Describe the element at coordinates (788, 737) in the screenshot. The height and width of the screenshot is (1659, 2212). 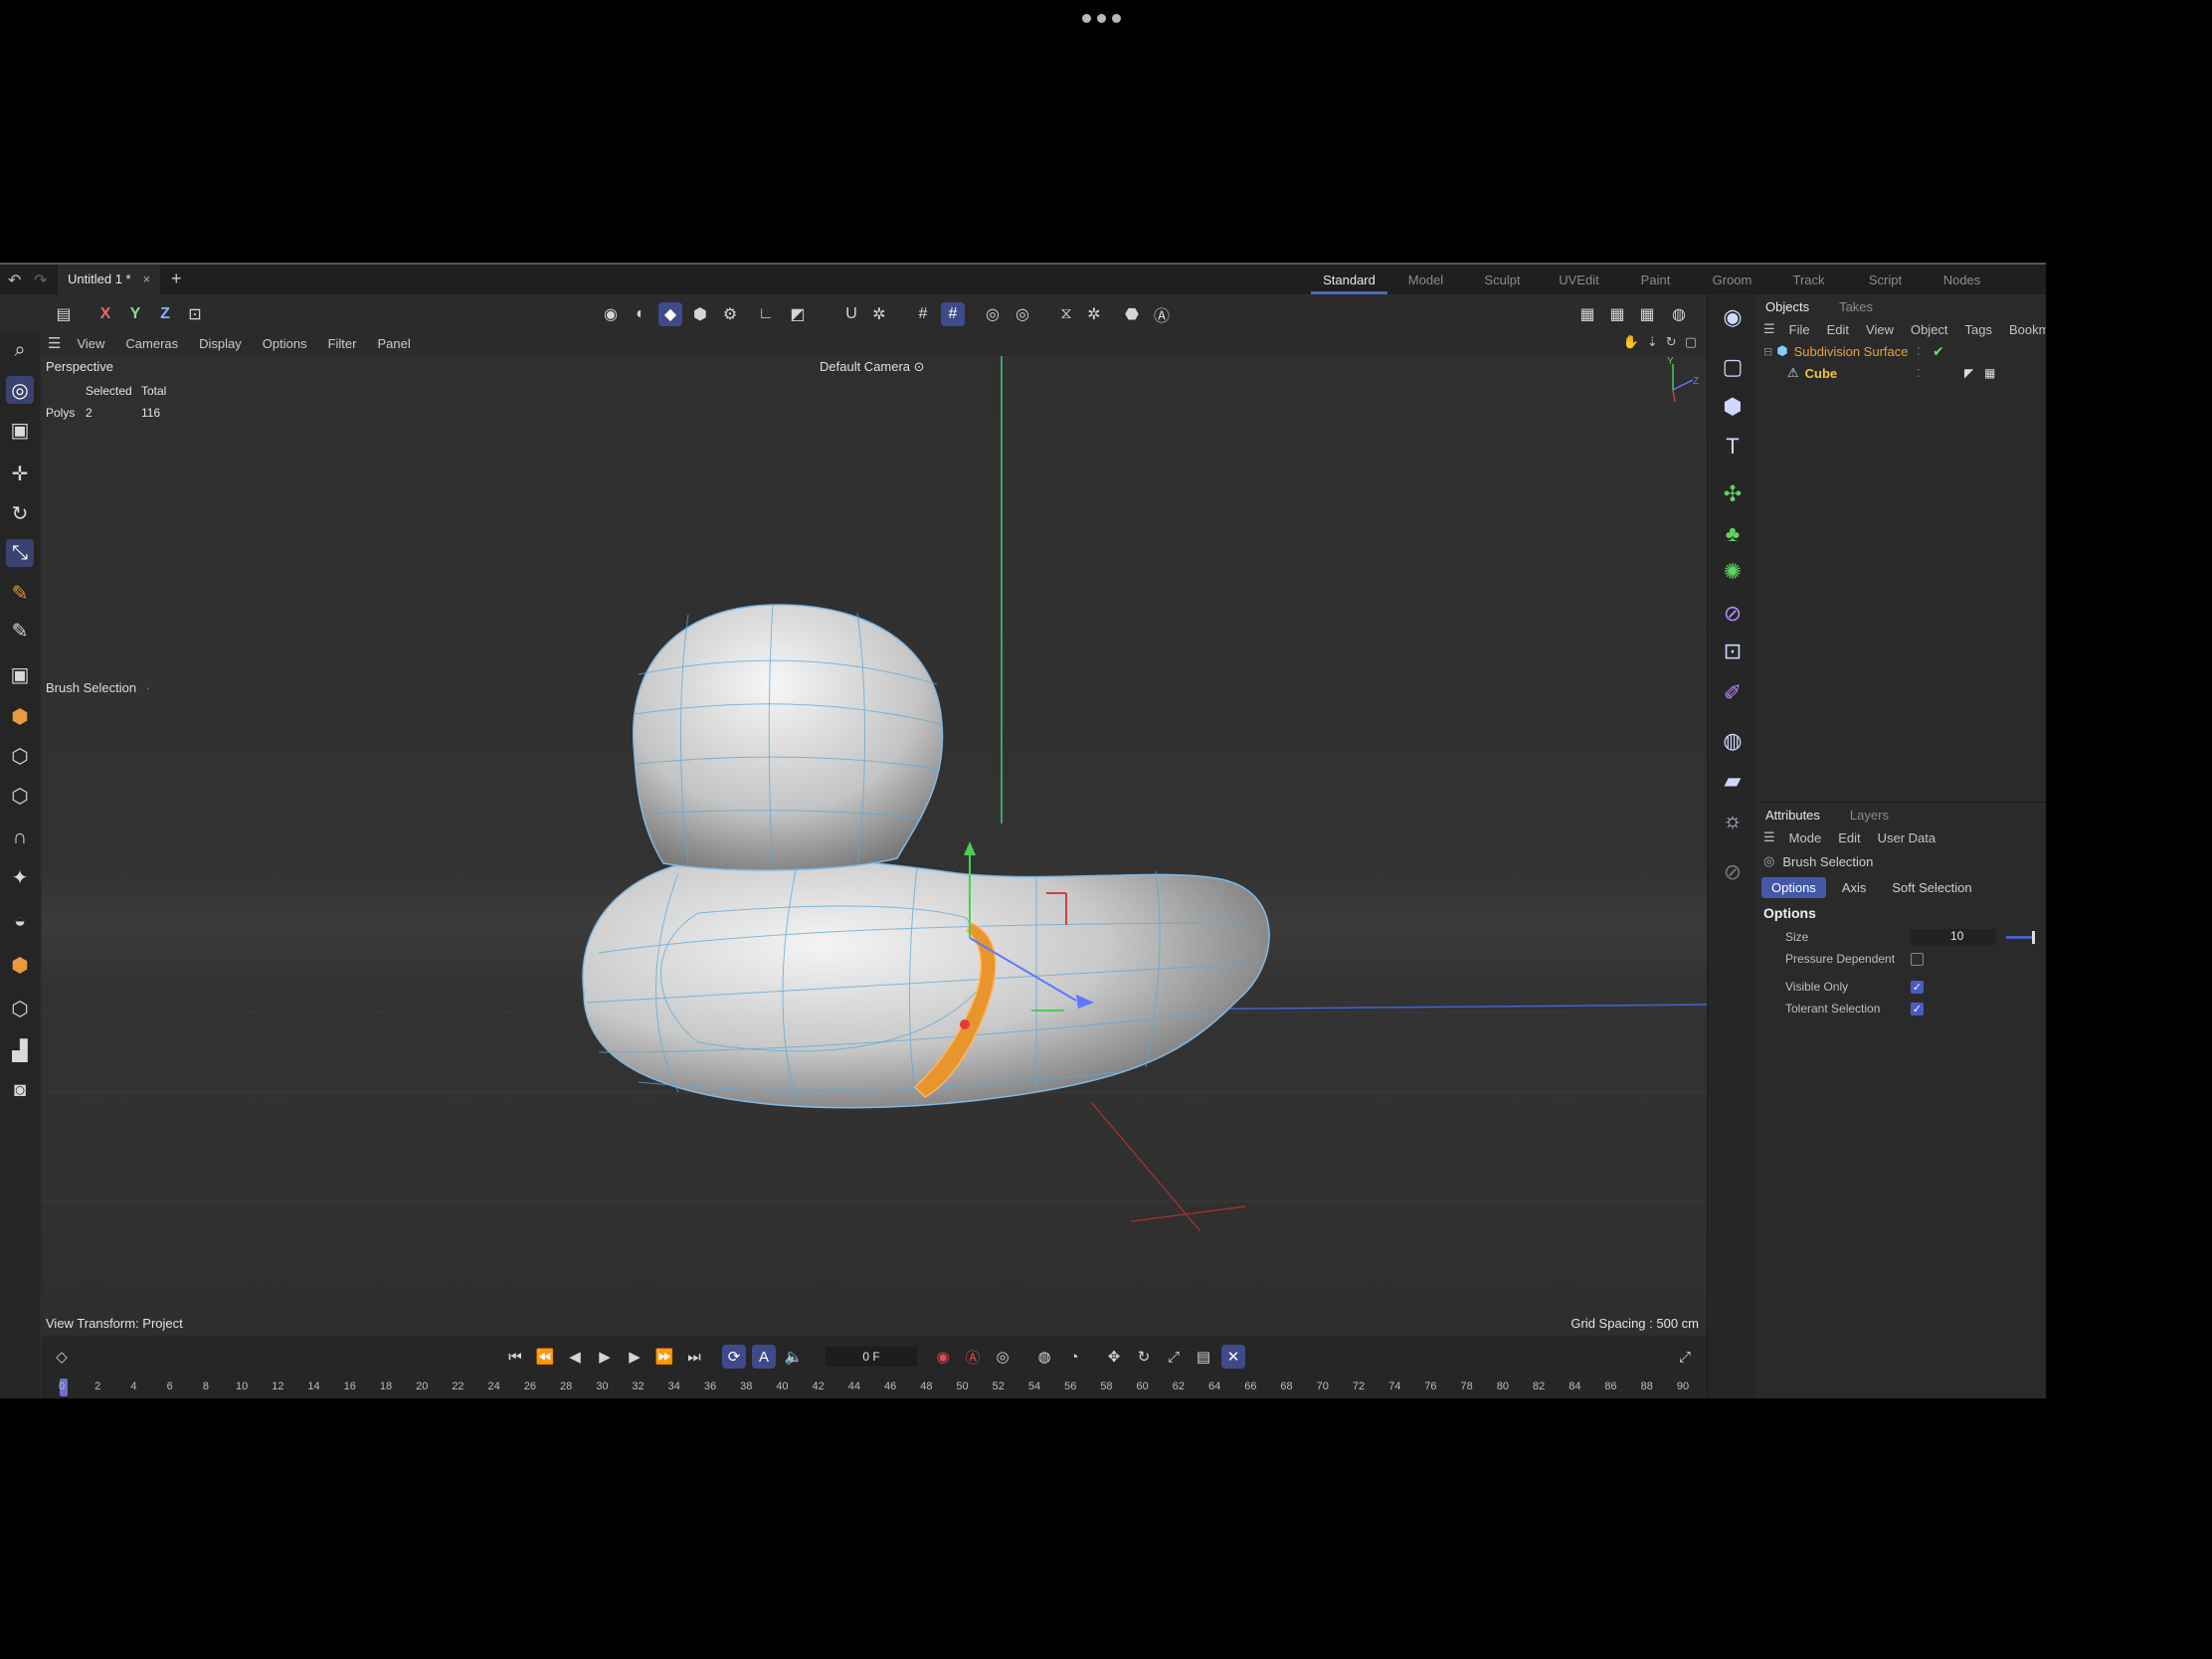
I see `duck-head` at that location.